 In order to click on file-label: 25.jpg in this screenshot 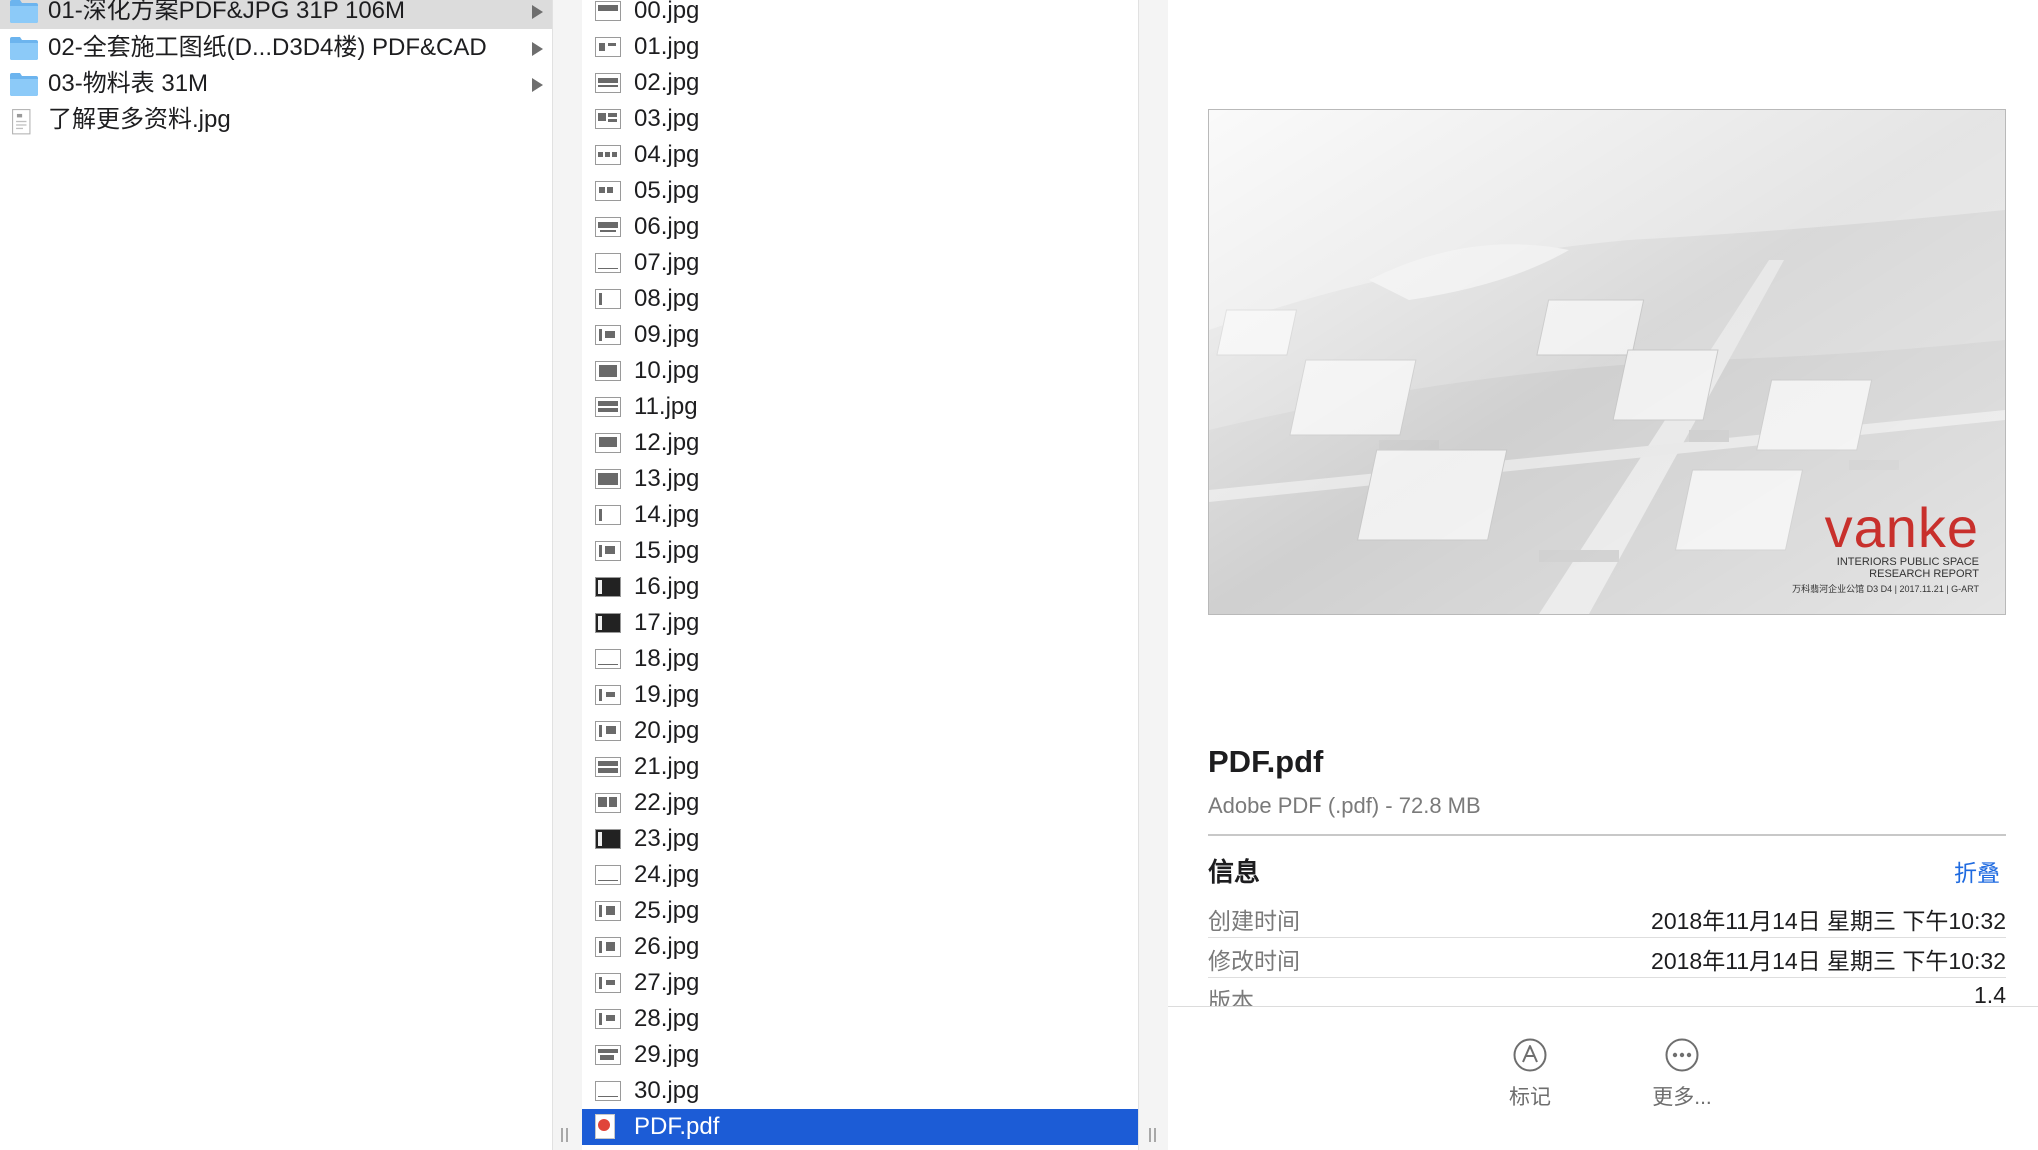, I will do `click(667, 910)`.